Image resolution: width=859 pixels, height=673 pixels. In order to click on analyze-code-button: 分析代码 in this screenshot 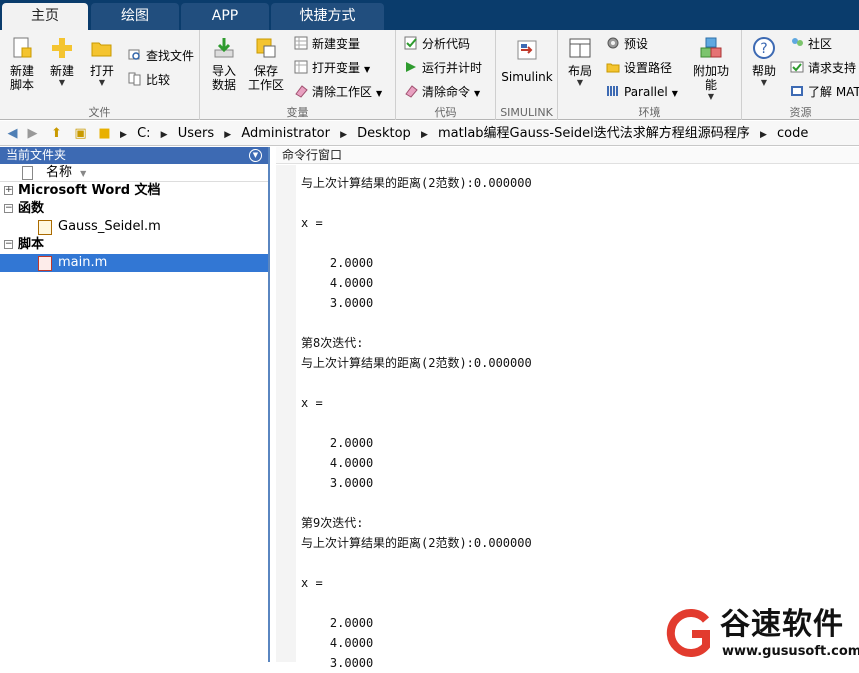, I will do `click(437, 44)`.